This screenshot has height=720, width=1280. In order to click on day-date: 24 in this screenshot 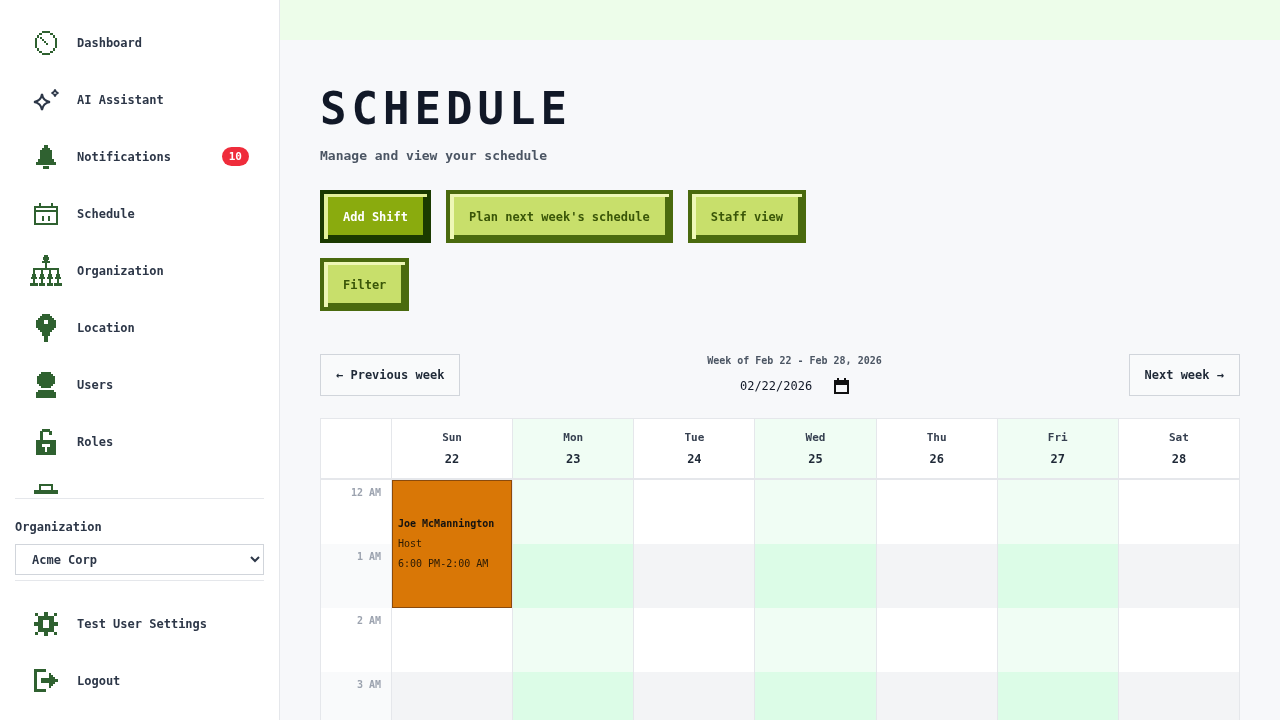, I will do `click(694, 459)`.